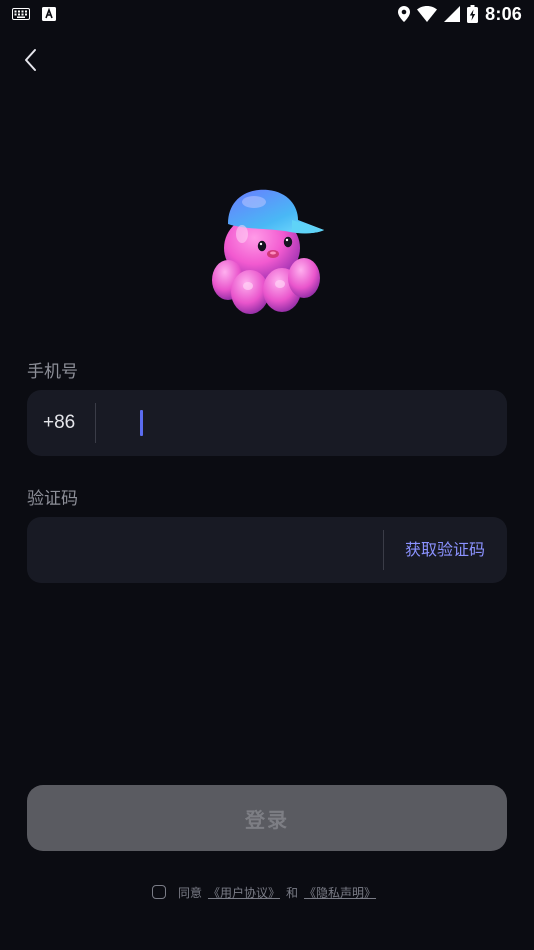 This screenshot has height=950, width=534. I want to click on code-divider, so click(383, 550).